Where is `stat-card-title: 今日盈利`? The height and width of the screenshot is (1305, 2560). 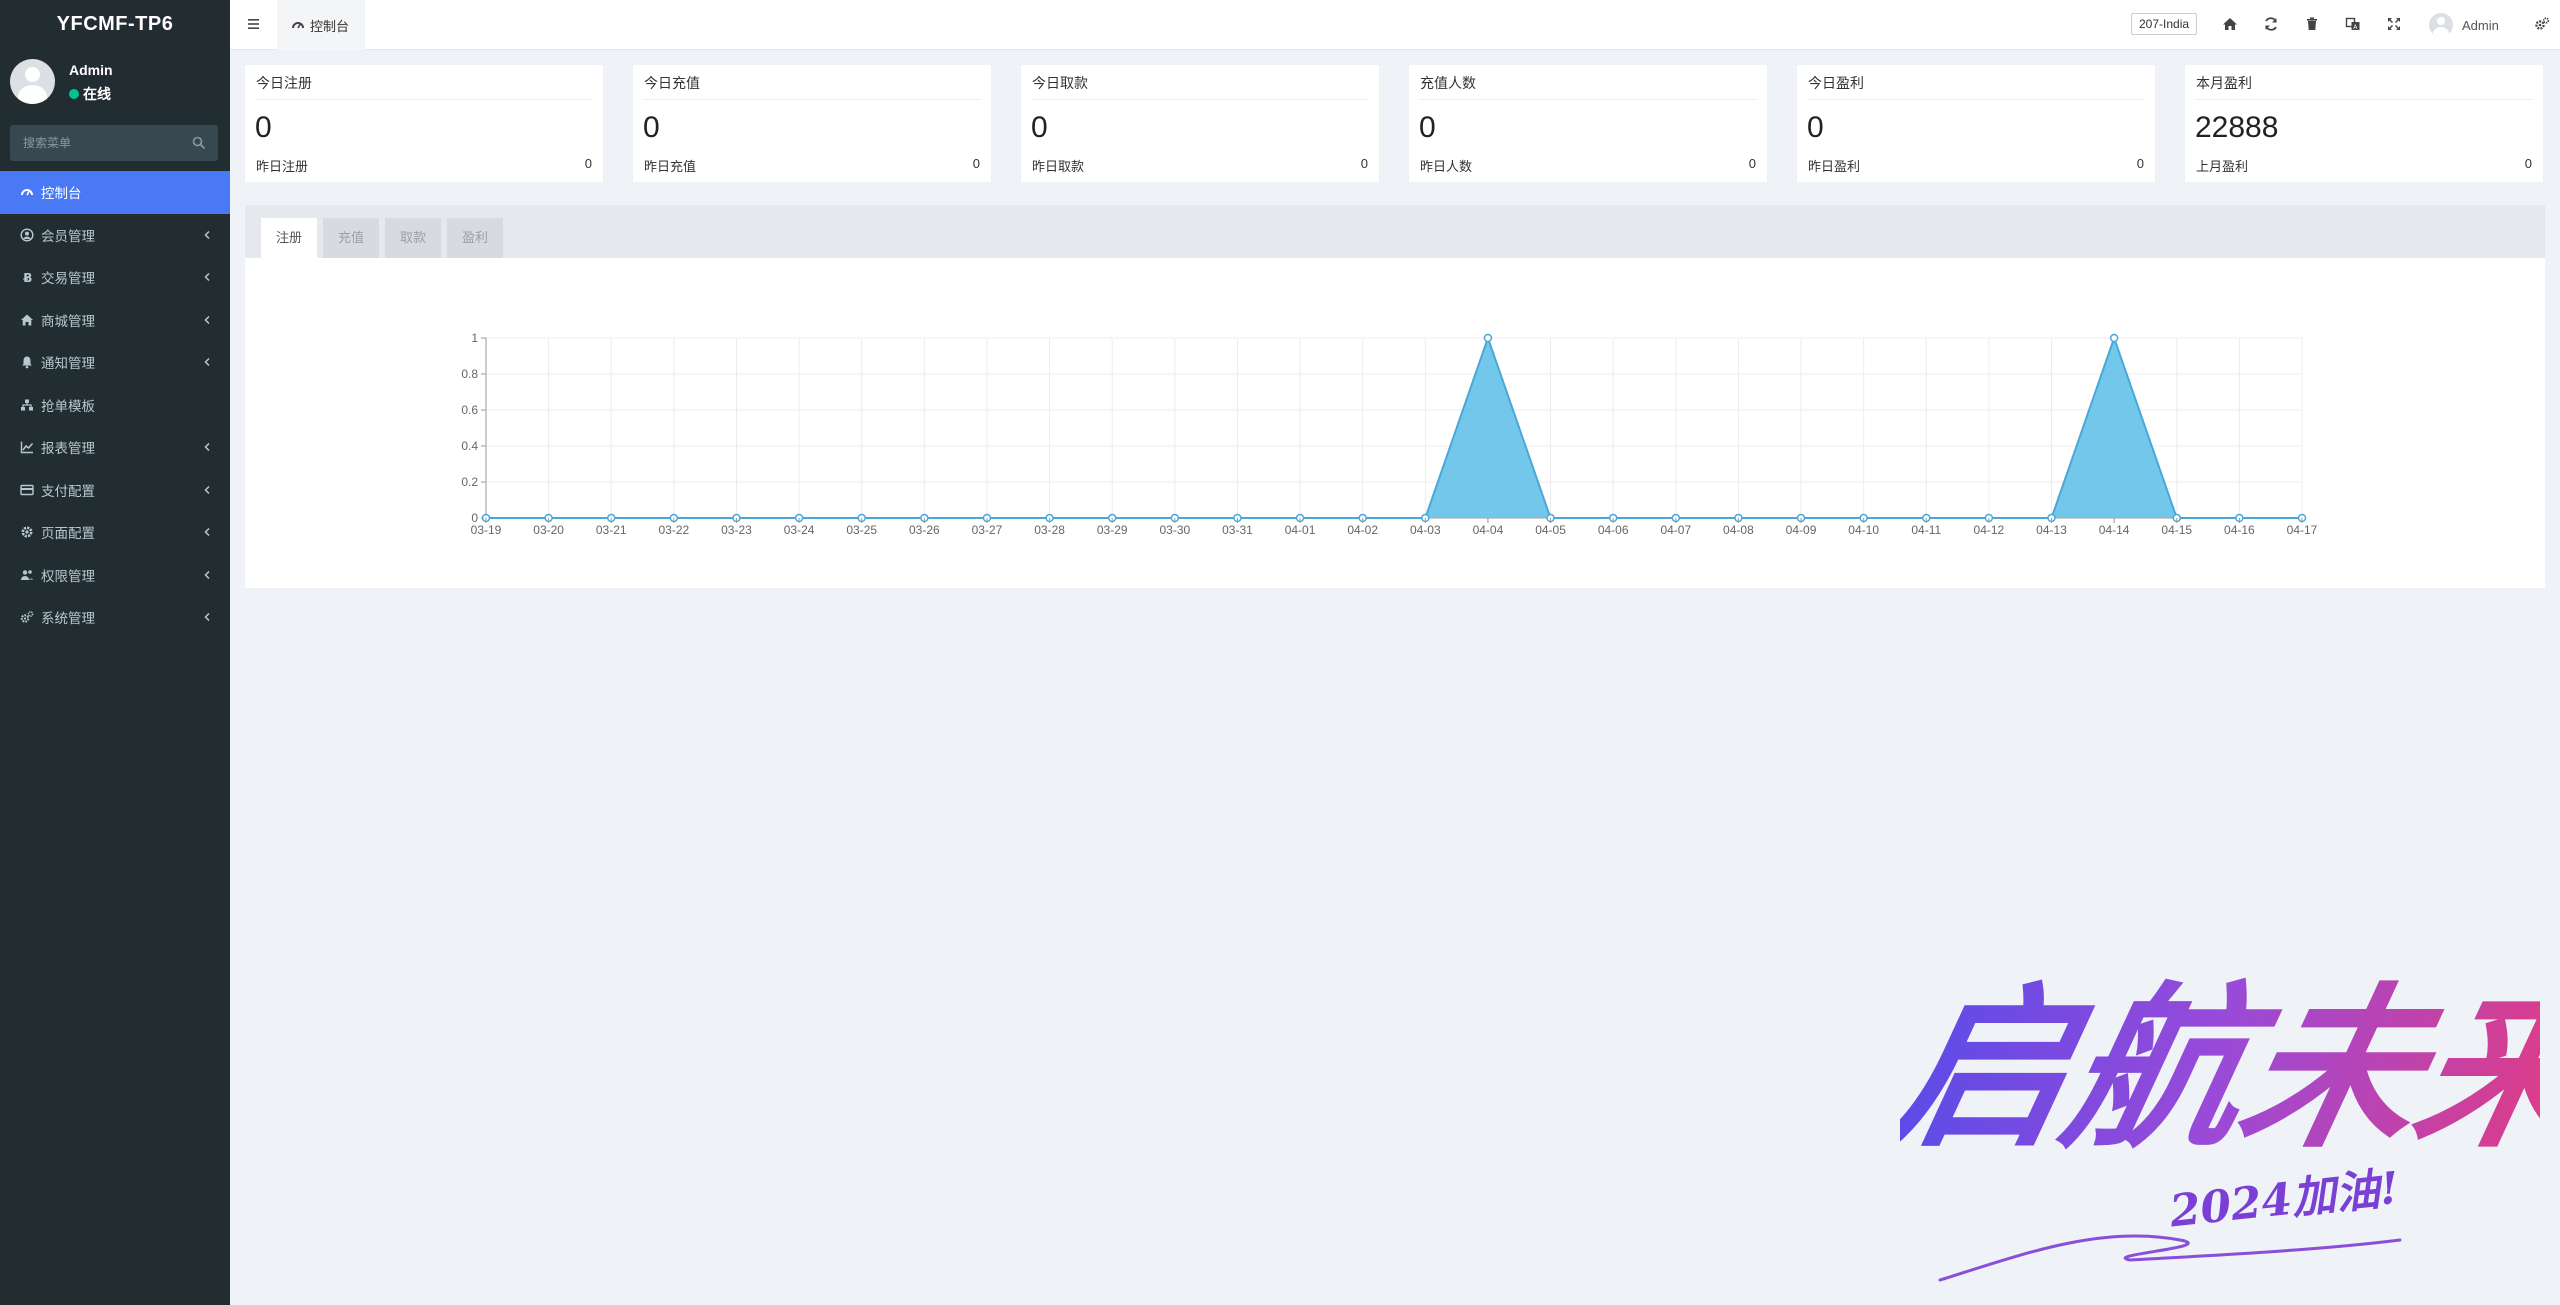 stat-card-title: 今日盈利 is located at coordinates (1836, 83).